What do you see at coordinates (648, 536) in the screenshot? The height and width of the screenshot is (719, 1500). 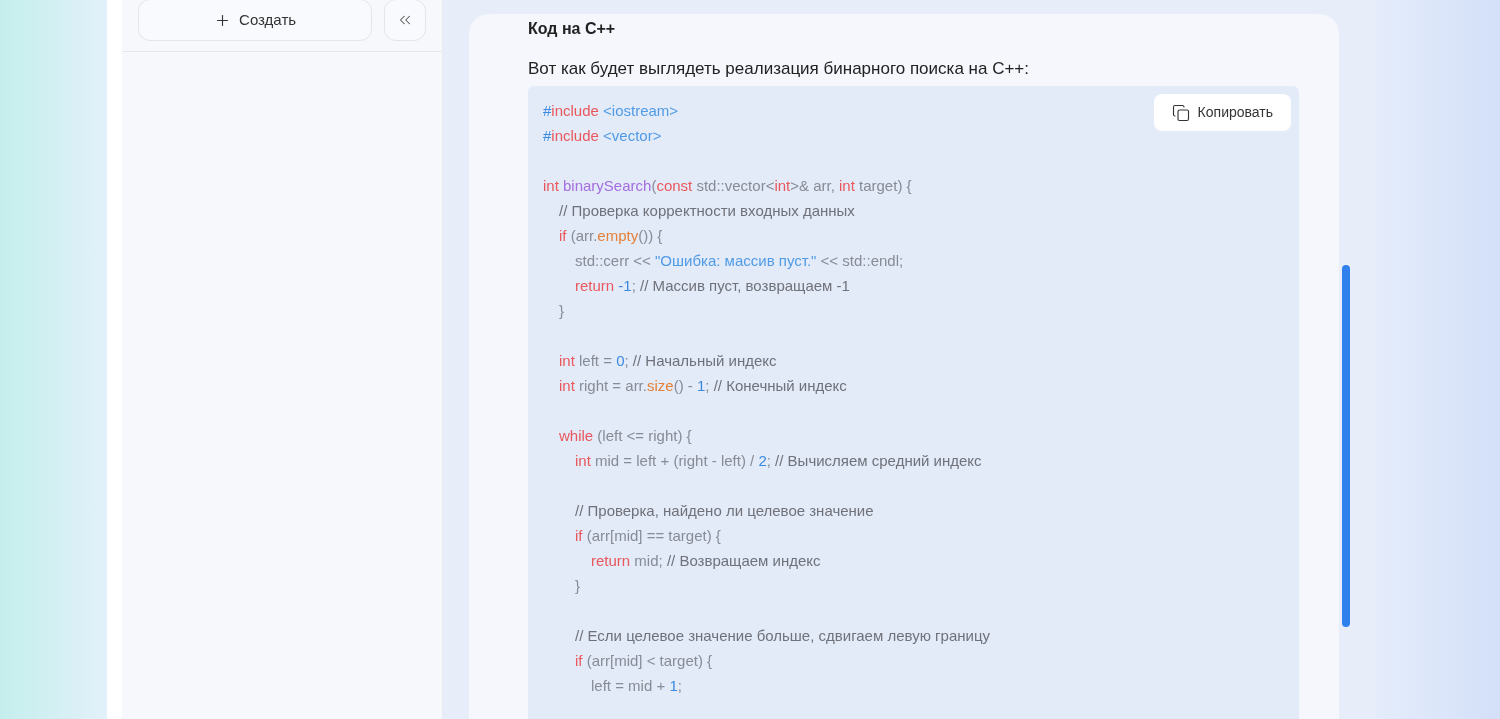 I see `code-line: if (arr[mid] == target) {` at bounding box center [648, 536].